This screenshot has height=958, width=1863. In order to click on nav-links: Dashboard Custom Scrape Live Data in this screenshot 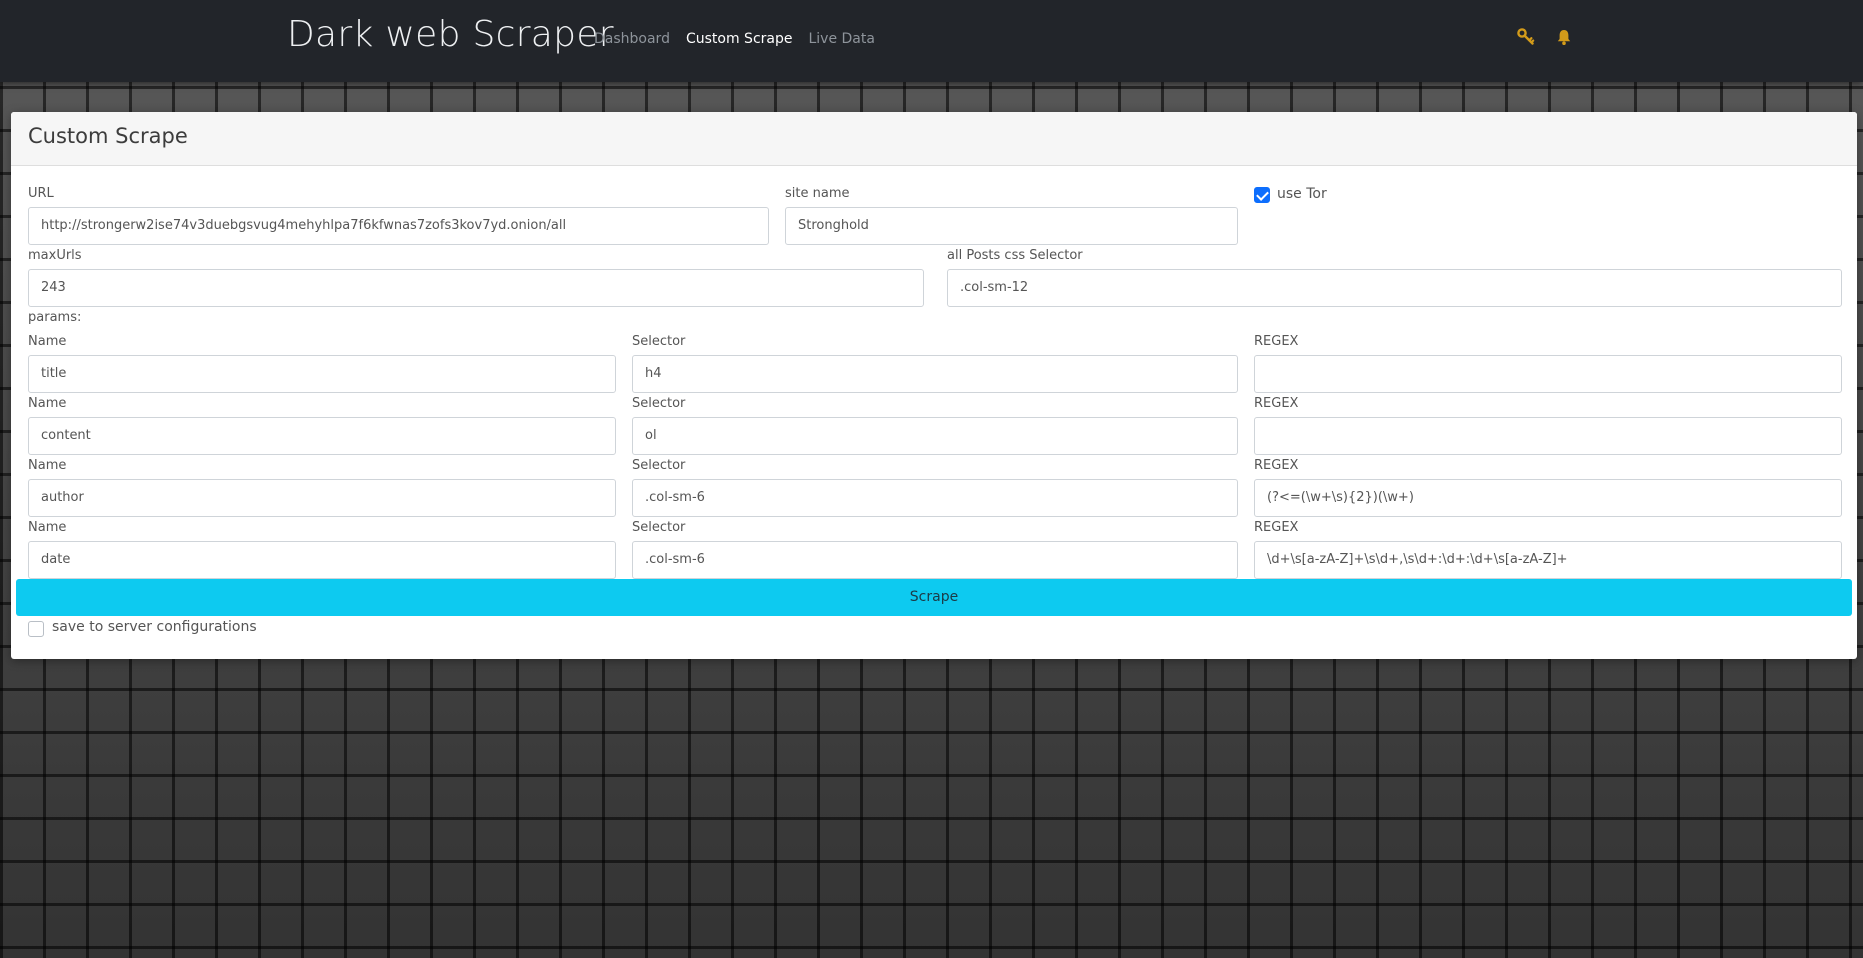, I will do `click(734, 39)`.